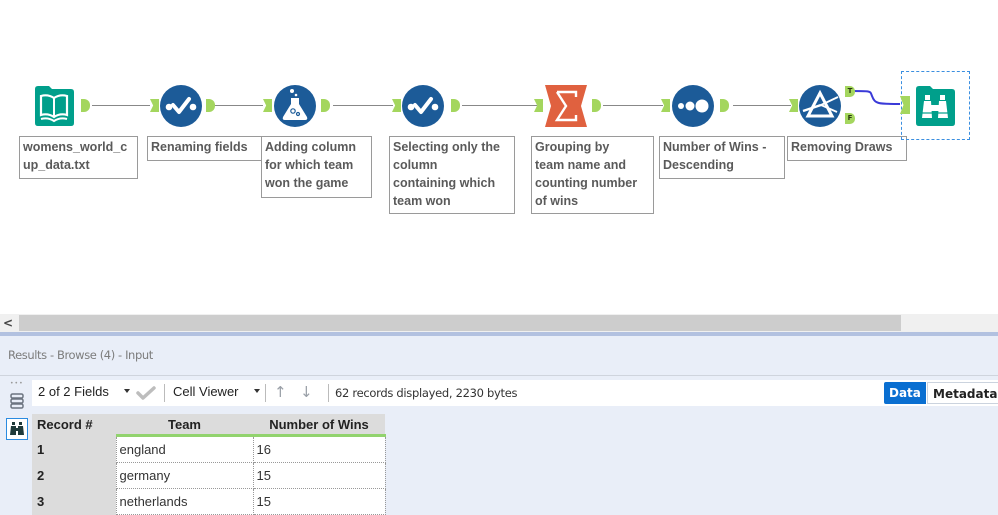  I want to click on formula-tool, so click(295, 106).